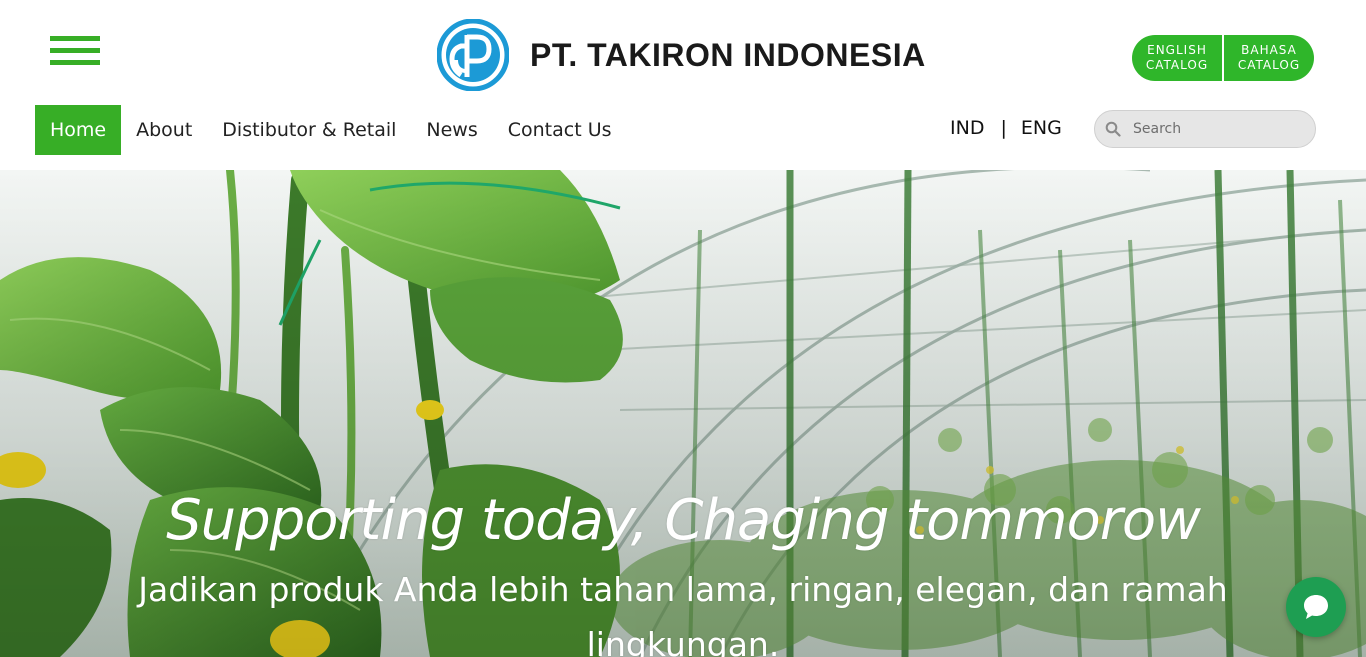  I want to click on lang-eng-link: ENG, so click(1041, 128).